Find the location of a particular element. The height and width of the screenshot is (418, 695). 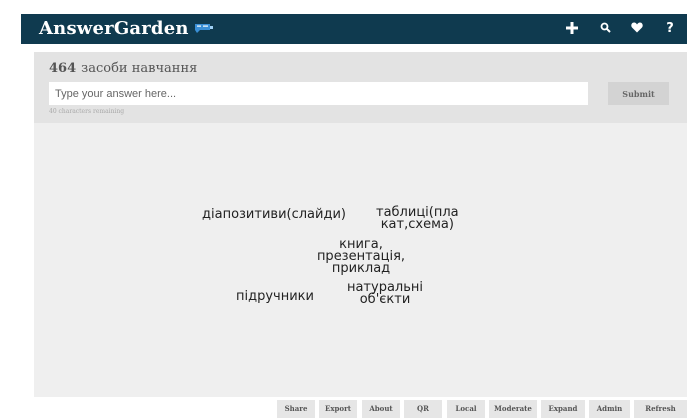

cloud-word: книга, презентація, приклад is located at coordinates (361, 257).